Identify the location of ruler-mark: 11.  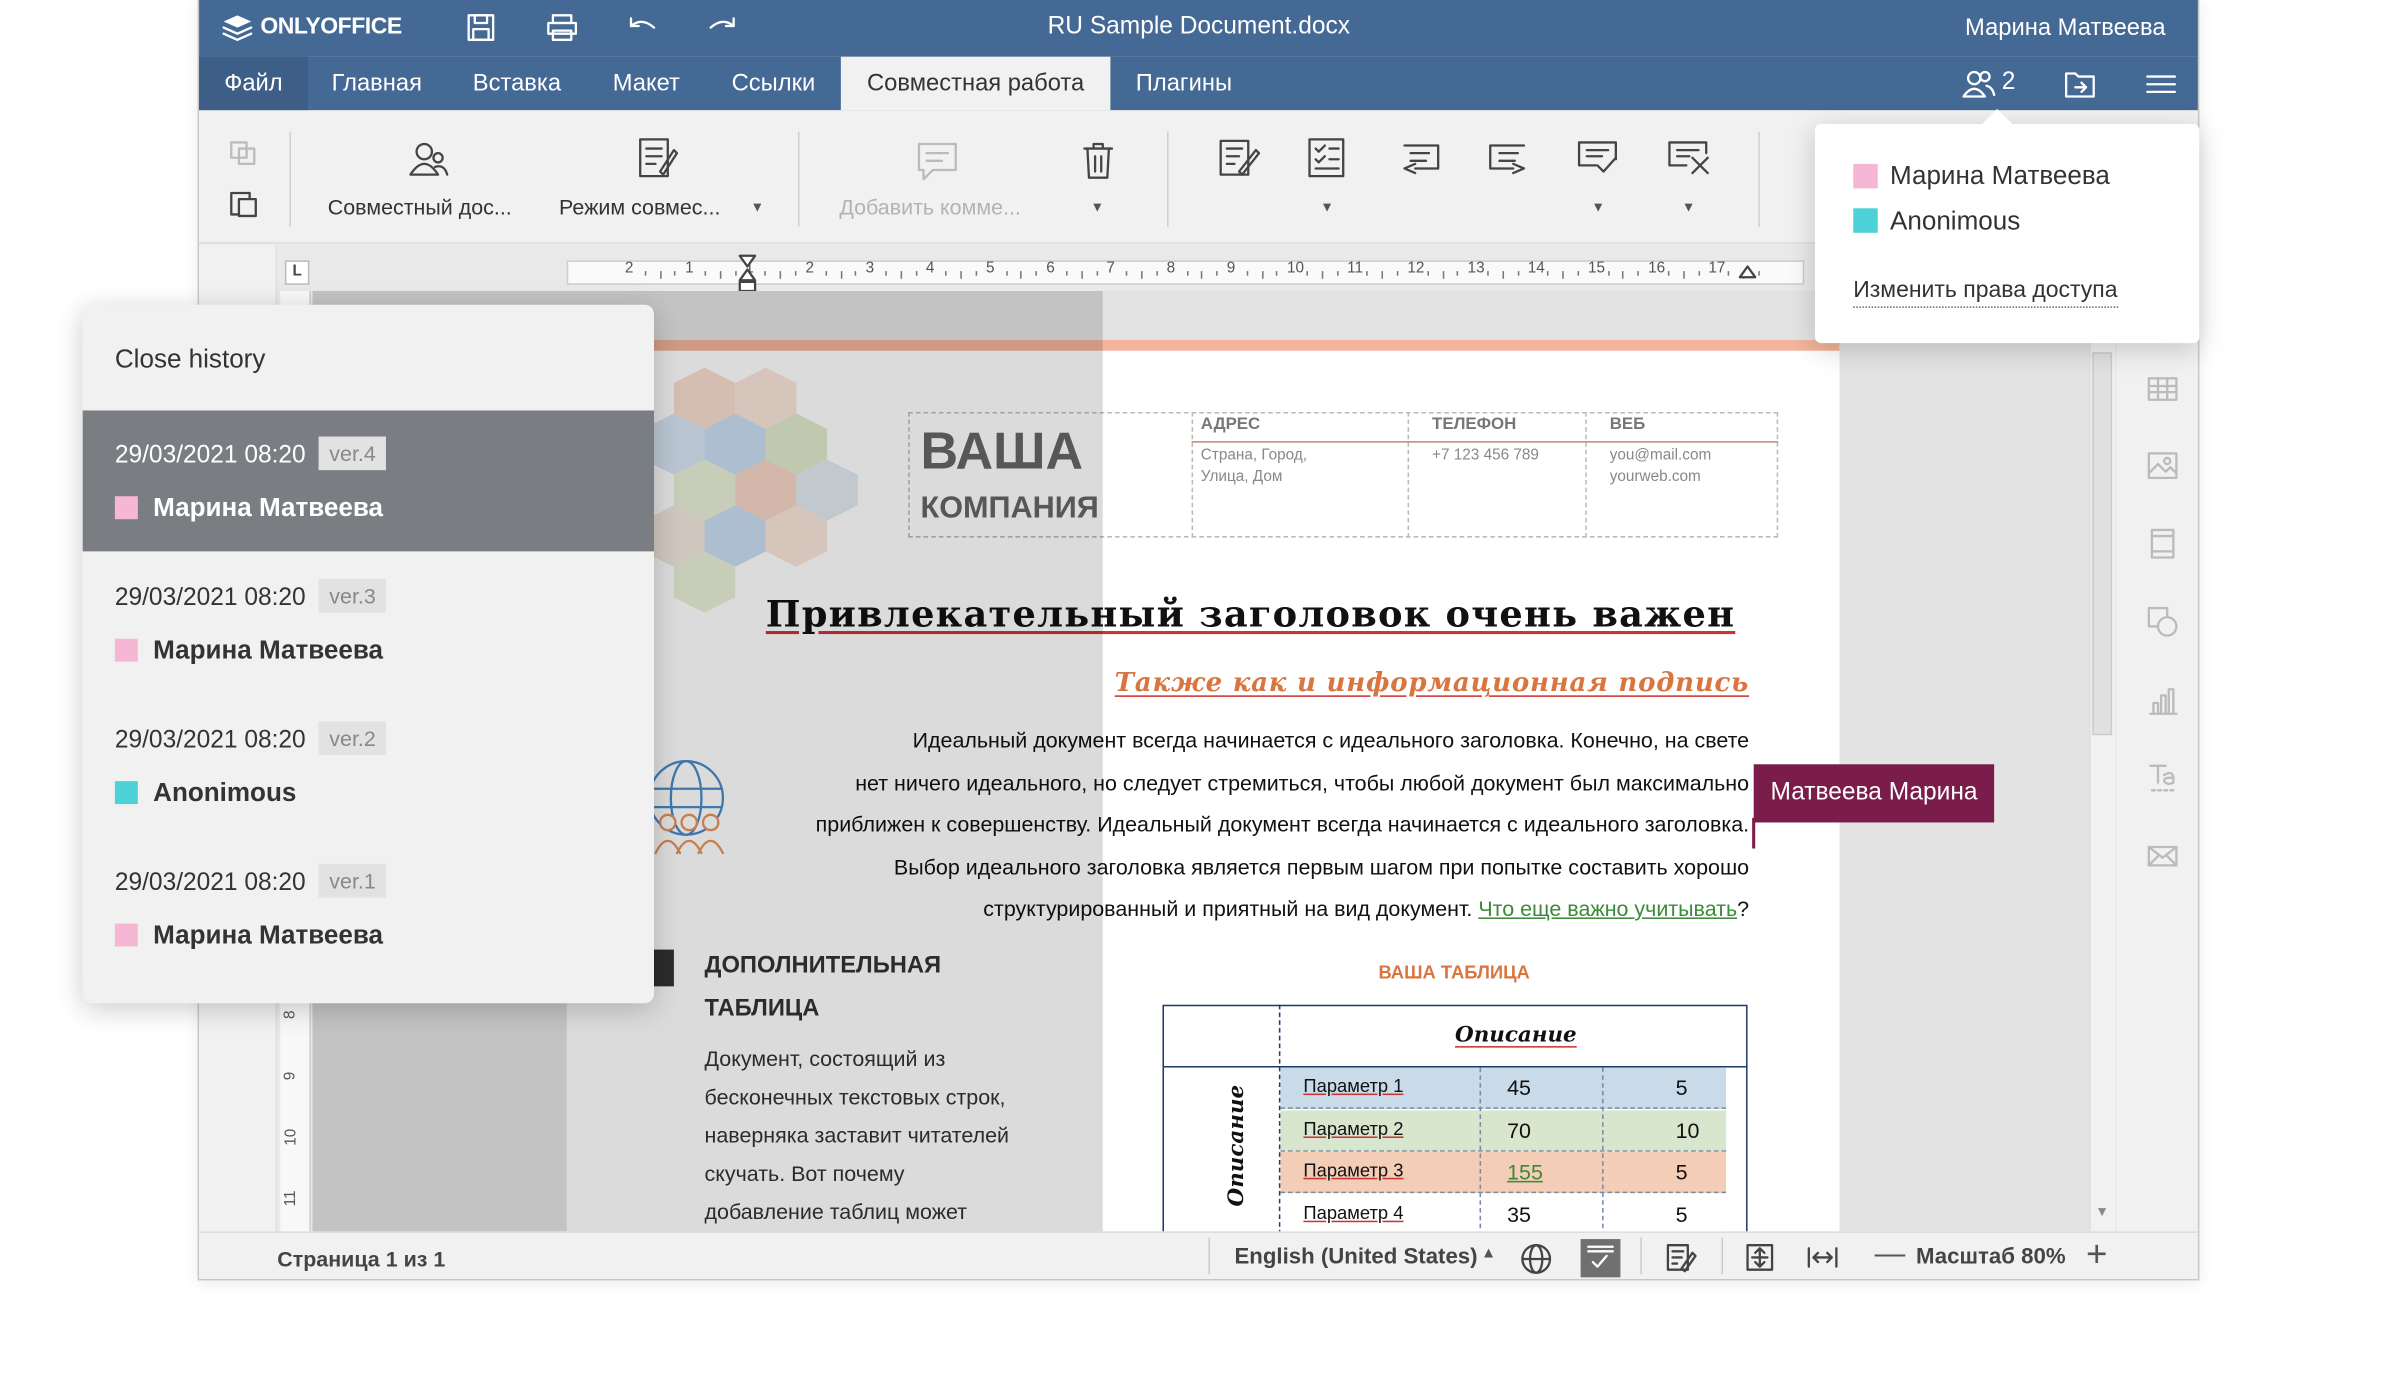
(291, 1198).